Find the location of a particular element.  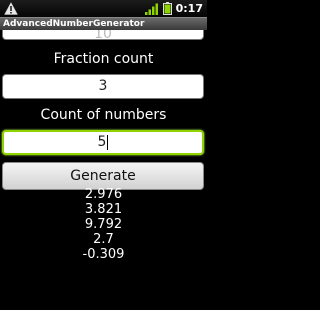

clock: 0:17 is located at coordinates (189, 8).